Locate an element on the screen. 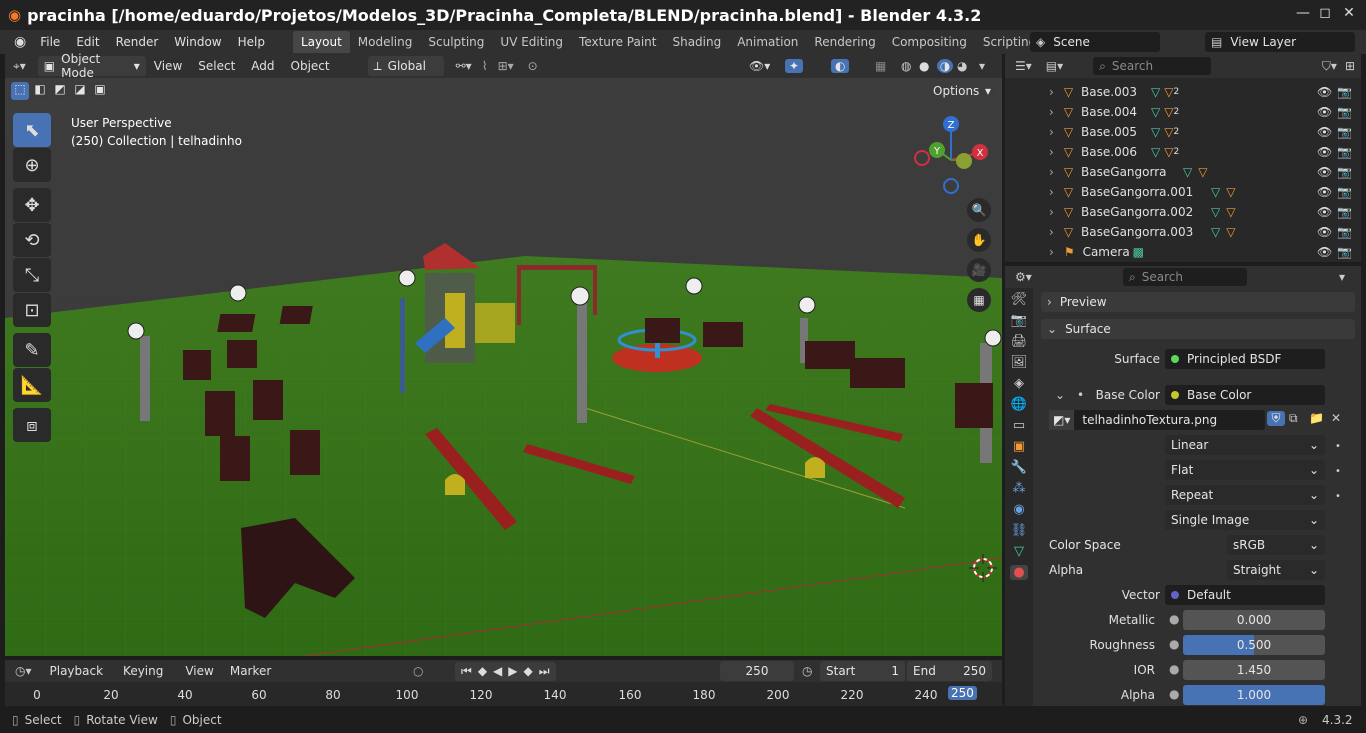 This screenshot has width=1366, height=733. outliner-row: › ▽ BaseGangorra.003 ▽ ▽ 👁 📷 is located at coordinates (1183, 232).